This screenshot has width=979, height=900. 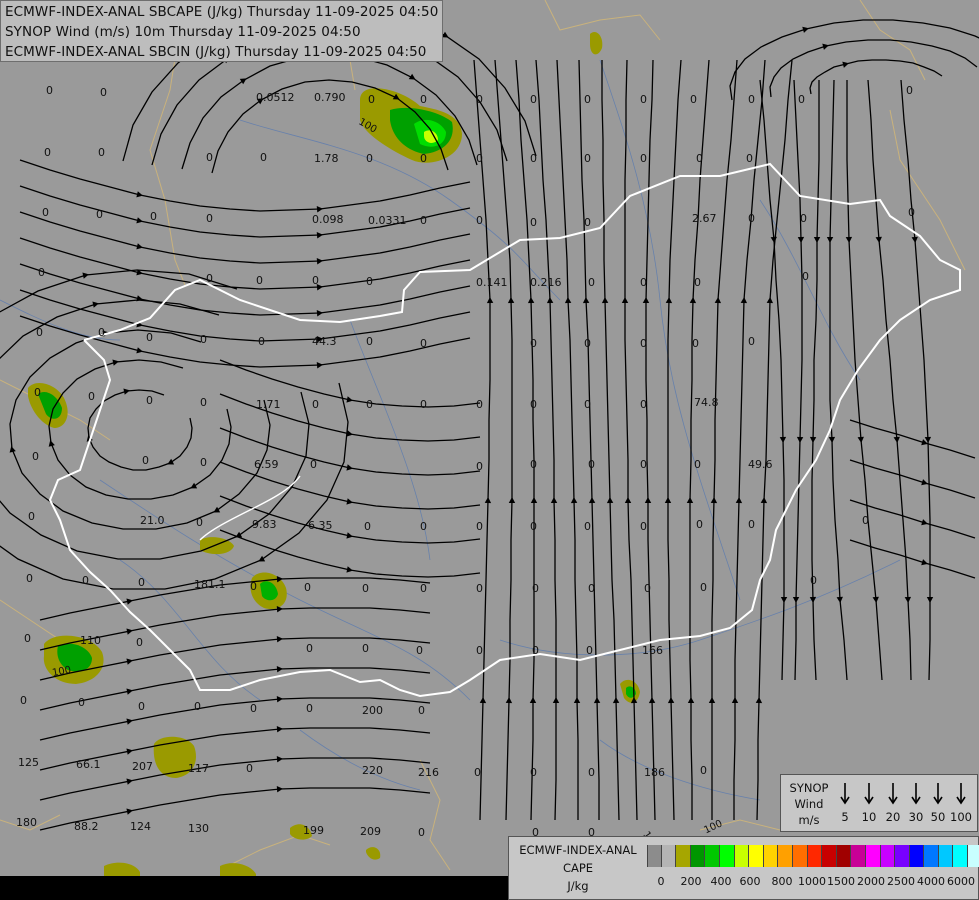 I want to click on cape-tick-label: 2000, so click(x=871, y=881).